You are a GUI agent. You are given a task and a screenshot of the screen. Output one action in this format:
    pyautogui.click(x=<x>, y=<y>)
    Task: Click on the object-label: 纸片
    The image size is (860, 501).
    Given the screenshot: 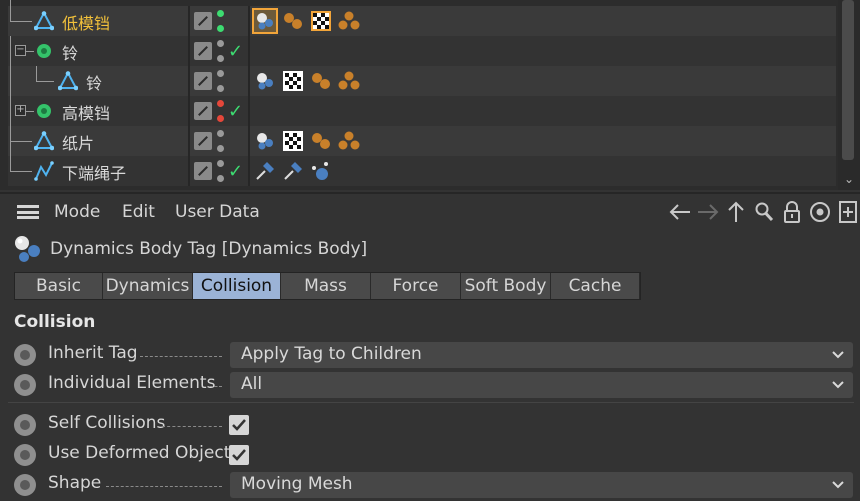 What is the action you would take?
    pyautogui.click(x=78, y=142)
    